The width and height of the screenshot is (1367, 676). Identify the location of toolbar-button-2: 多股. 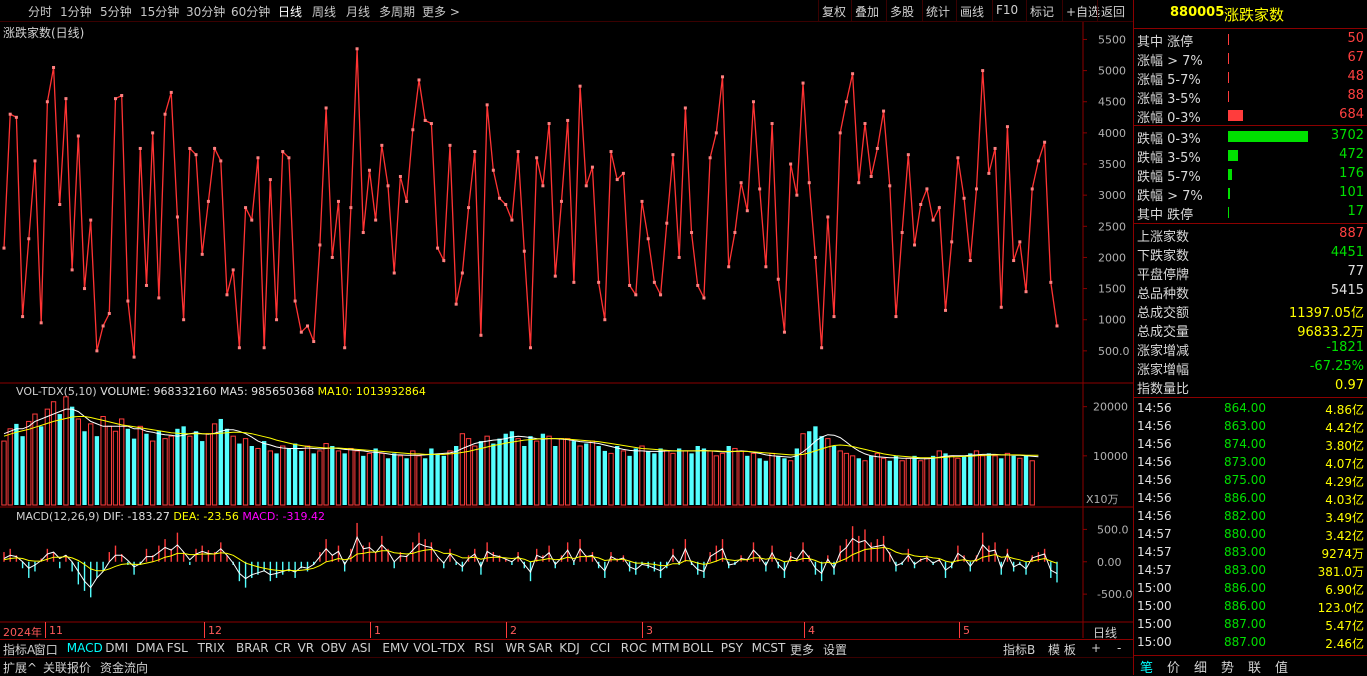
(902, 11).